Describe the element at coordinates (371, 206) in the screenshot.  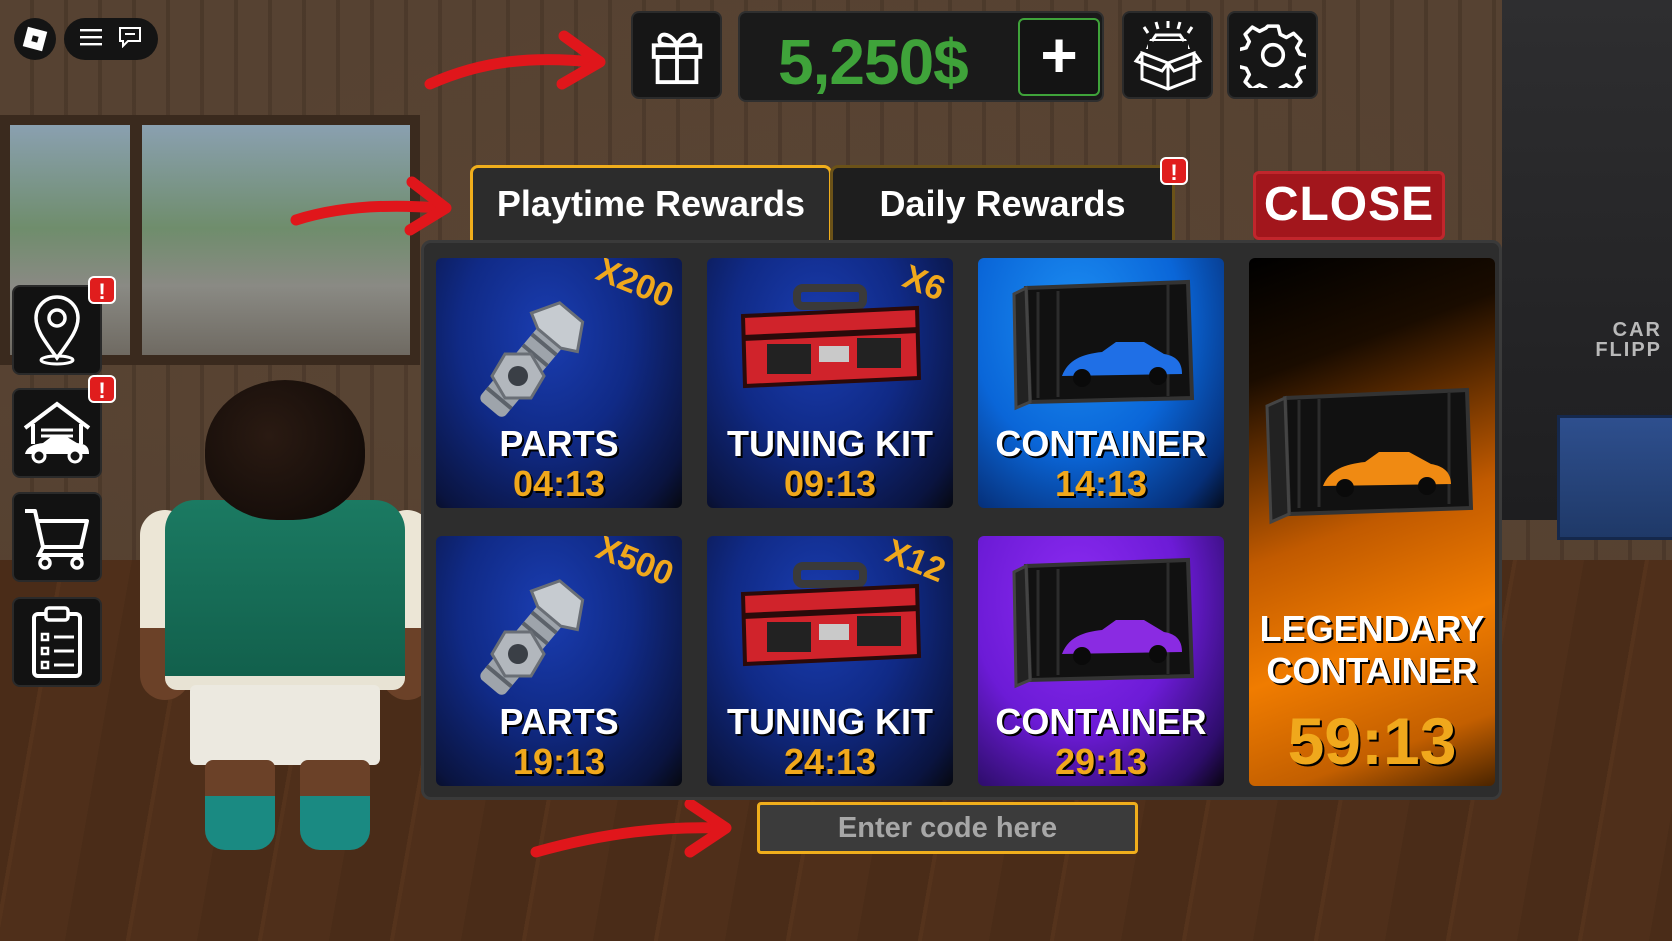
I see `arrow-to-tabs-icon` at that location.